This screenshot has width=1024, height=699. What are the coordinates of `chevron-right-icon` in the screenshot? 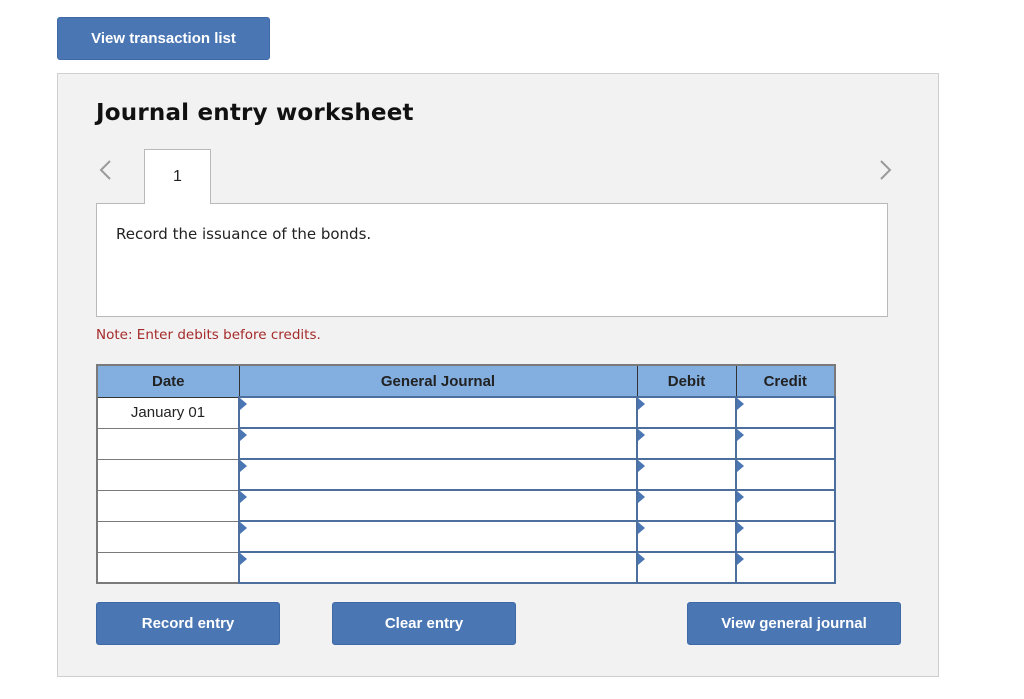 It's located at (885, 170).